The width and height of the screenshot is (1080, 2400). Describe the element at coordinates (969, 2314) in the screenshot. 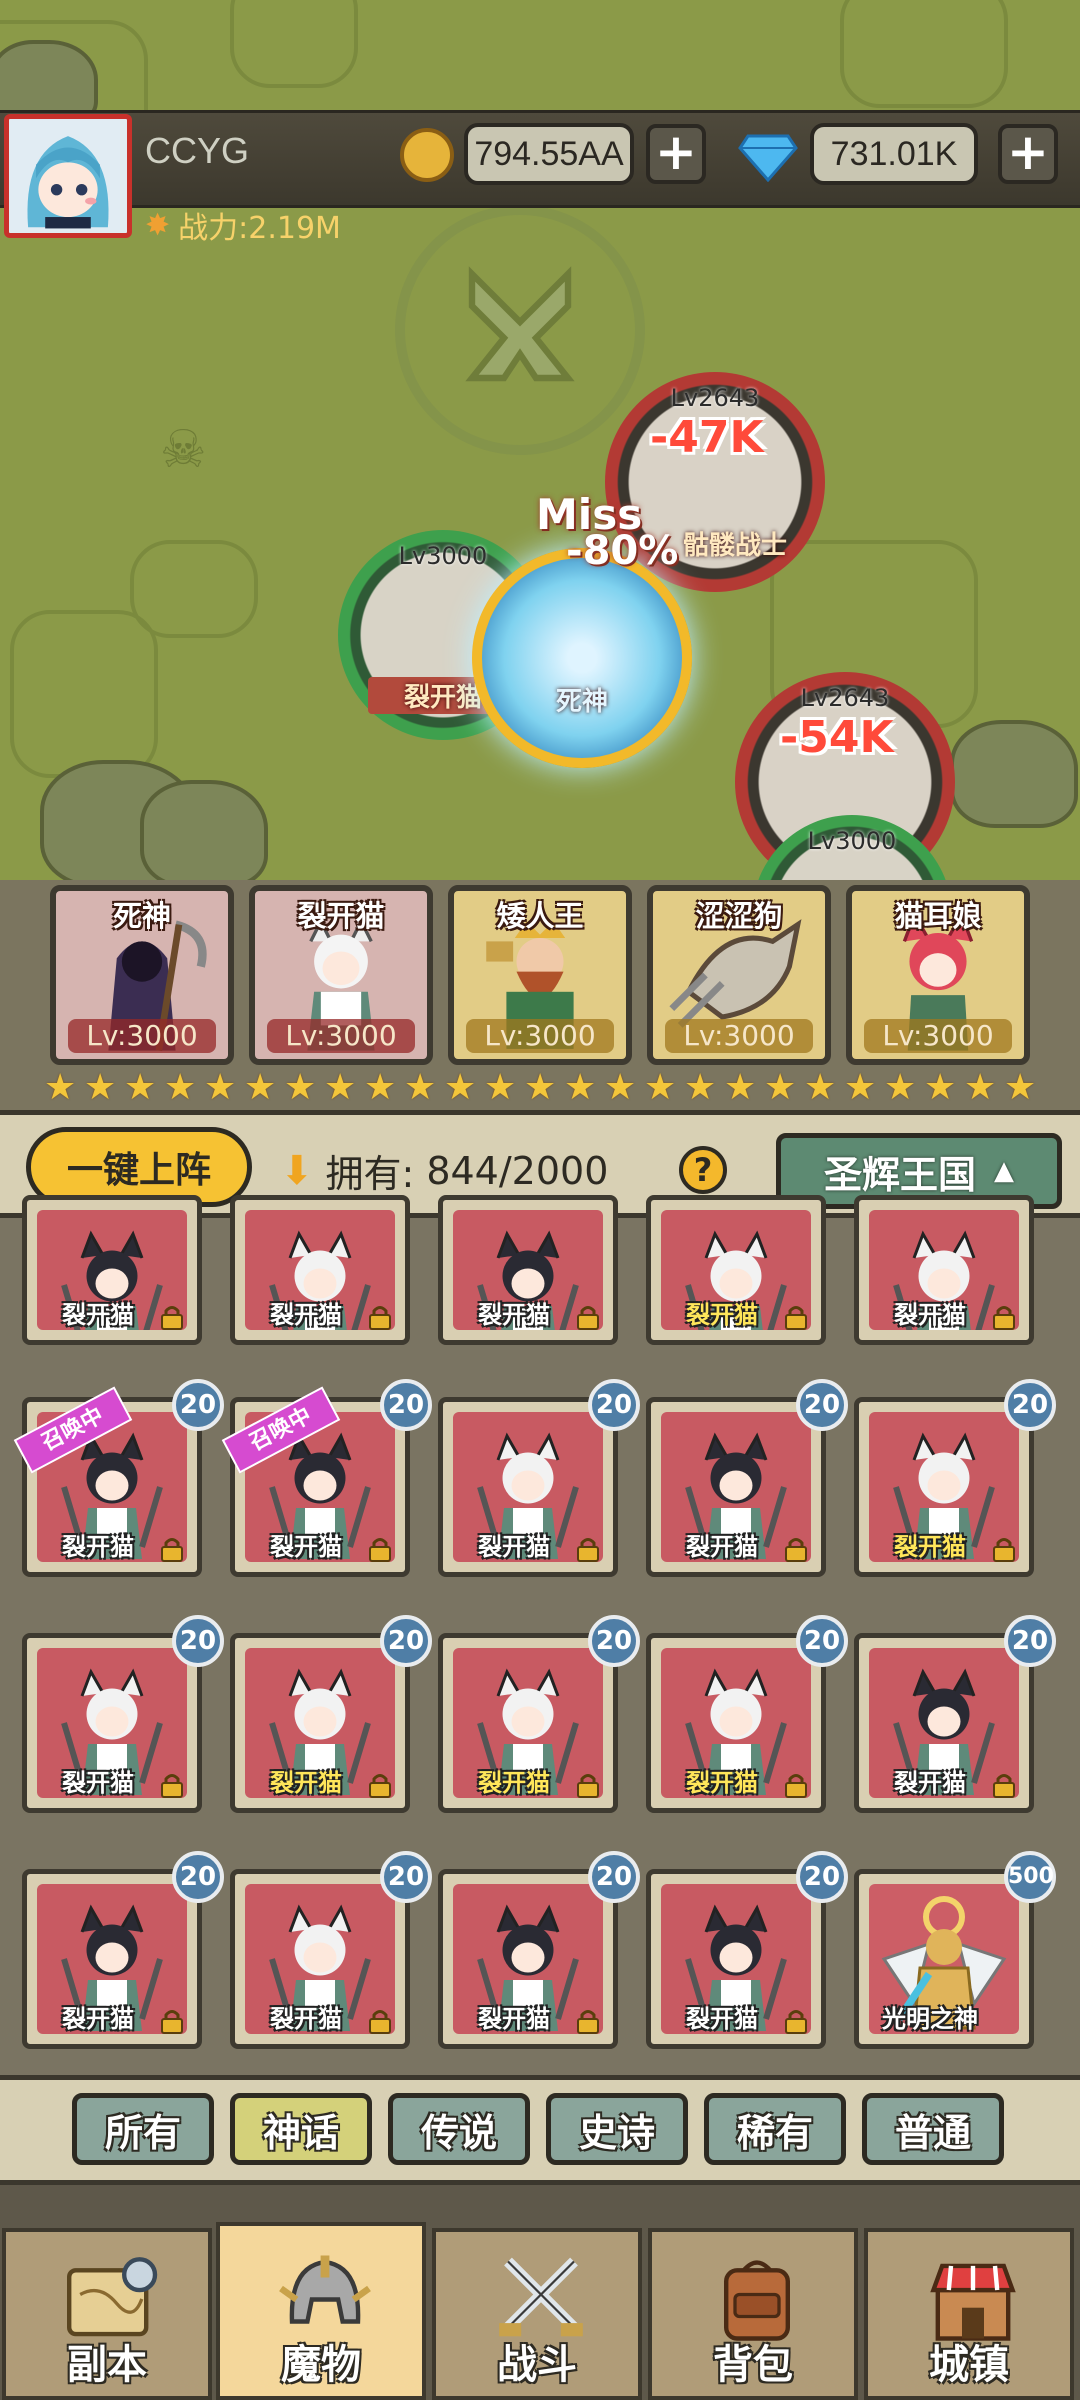

I see `nav-town: 城镇` at that location.